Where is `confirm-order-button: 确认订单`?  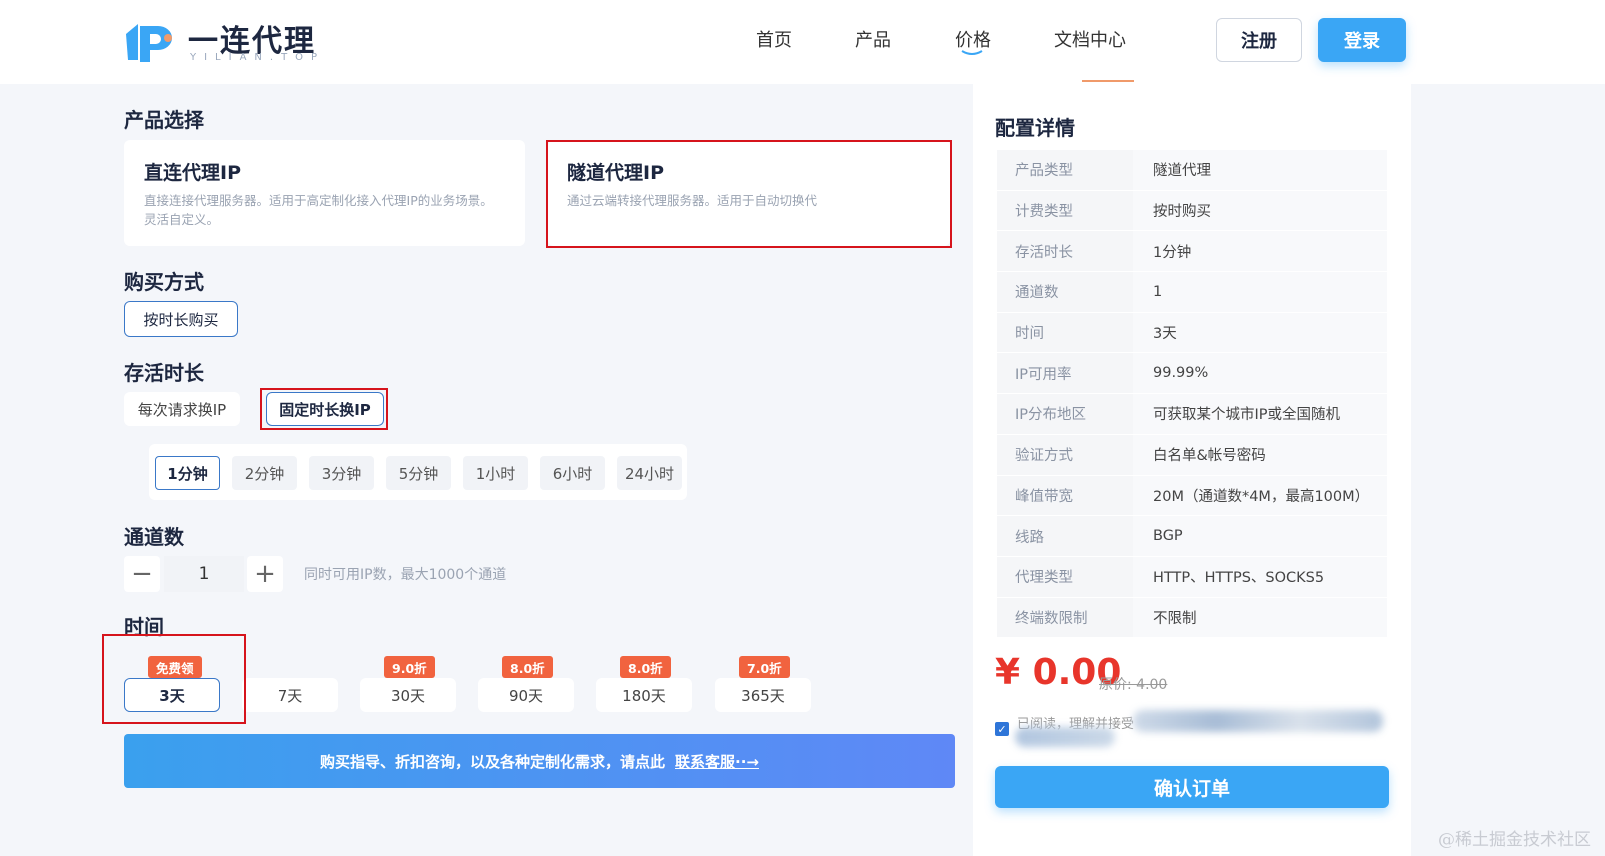
confirm-order-button: 确认订单 is located at coordinates (1192, 787).